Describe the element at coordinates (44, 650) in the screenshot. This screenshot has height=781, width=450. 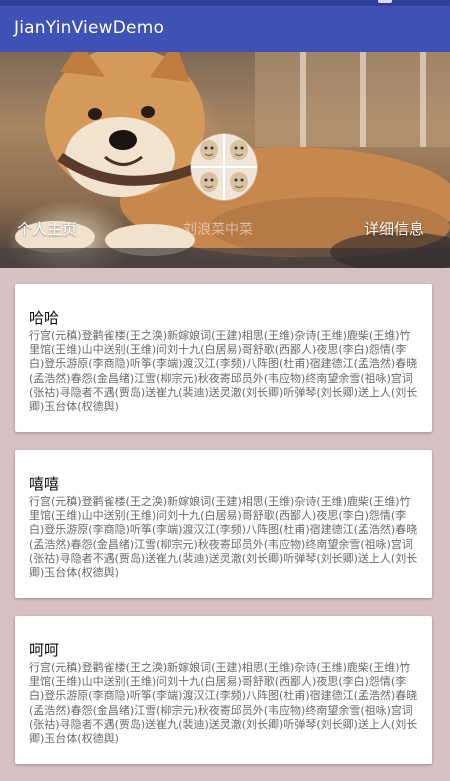
I see `card-title: 呵呵` at that location.